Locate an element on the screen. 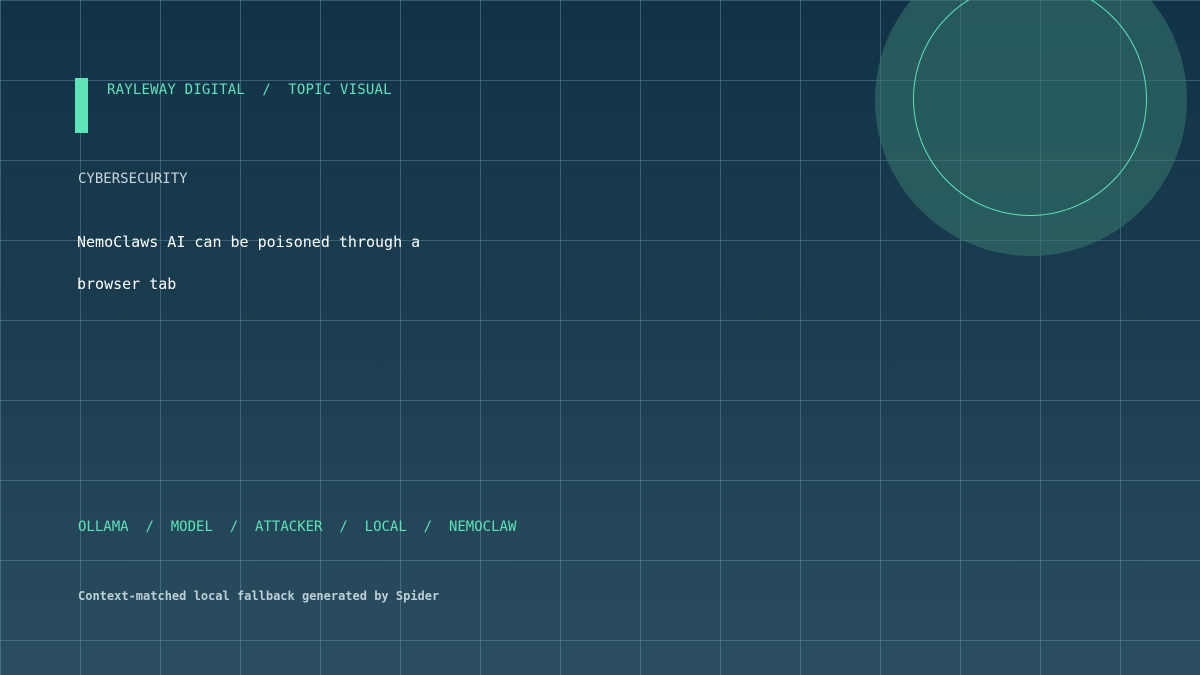 Image resolution: width=1200 pixels, height=675 pixels. tag-item: MODEL is located at coordinates (191, 527).